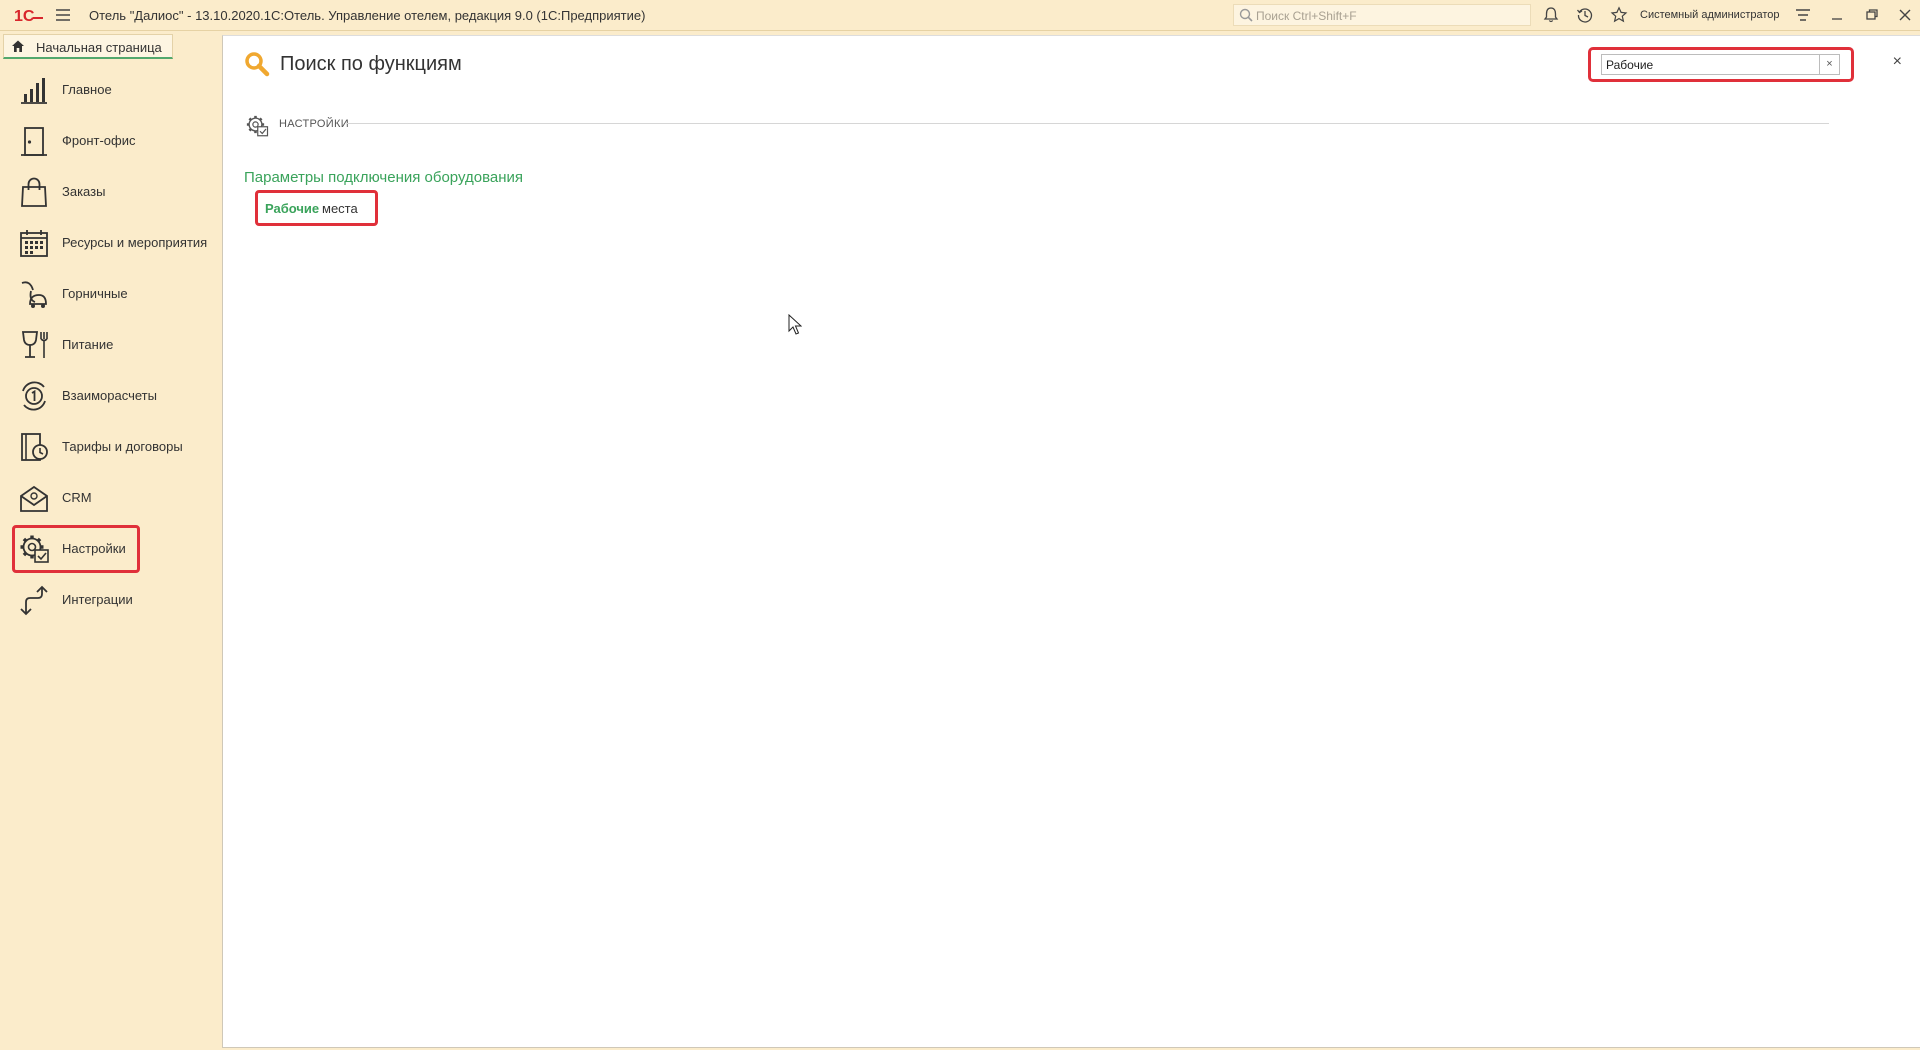 The width and height of the screenshot is (1920, 1050). I want to click on sidebar-item-crm: CRM, so click(116, 498).